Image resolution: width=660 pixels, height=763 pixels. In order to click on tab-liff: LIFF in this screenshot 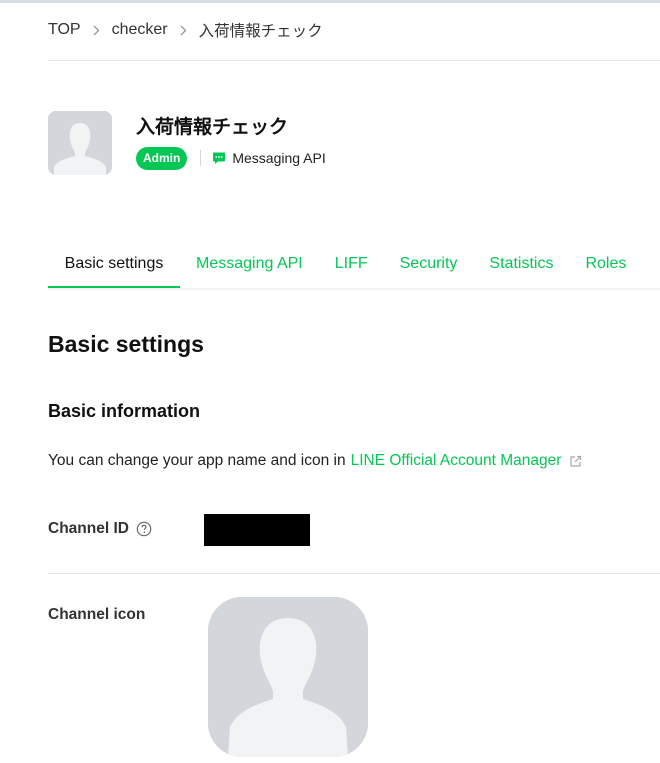, I will do `click(351, 266)`.